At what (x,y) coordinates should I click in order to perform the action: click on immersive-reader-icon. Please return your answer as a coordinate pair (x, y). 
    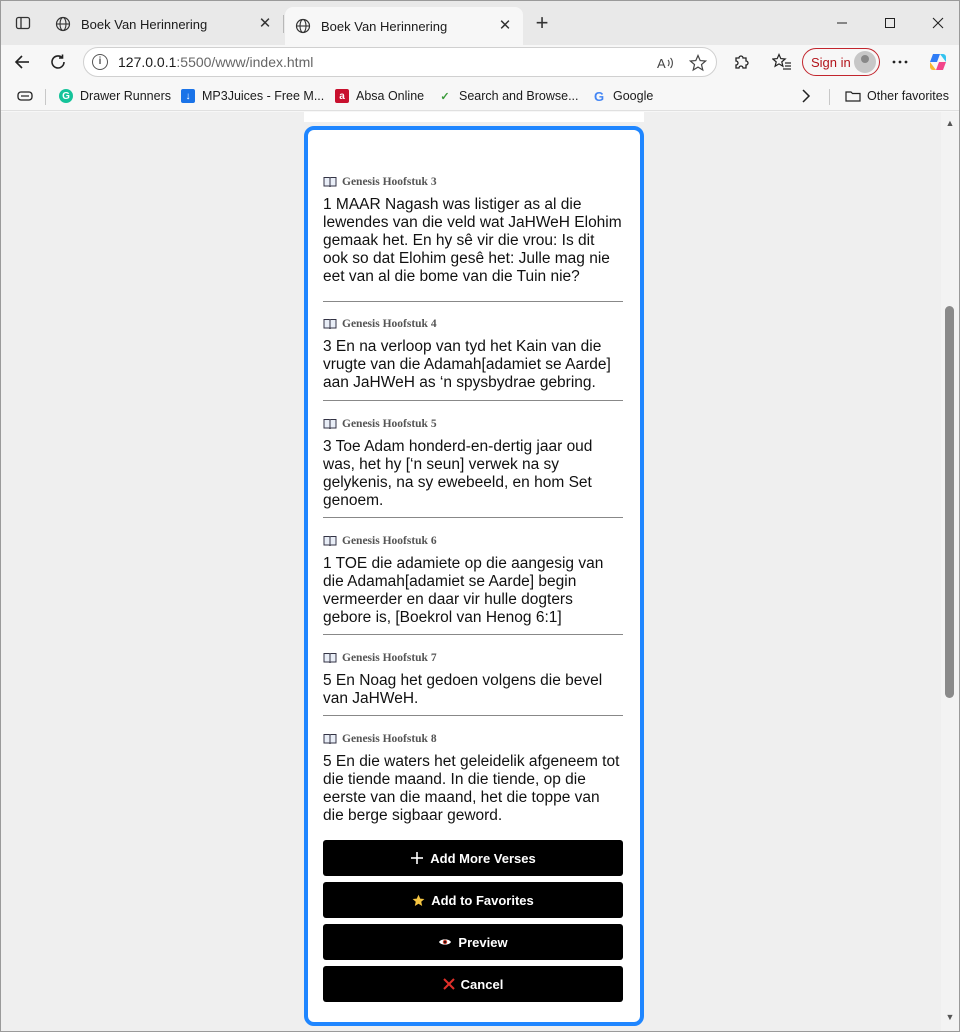
    Looking at the image, I should click on (25, 96).